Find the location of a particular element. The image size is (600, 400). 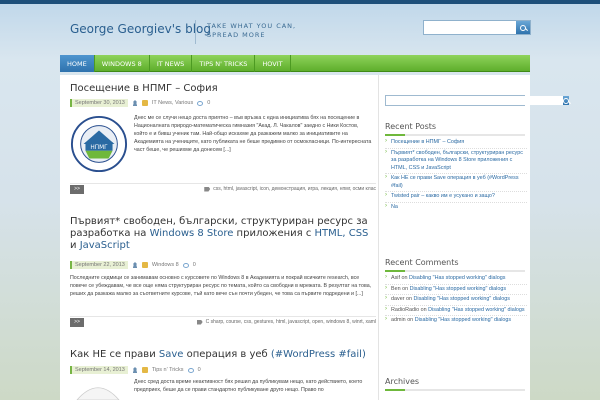

tagline-divider is located at coordinates (195, 32).